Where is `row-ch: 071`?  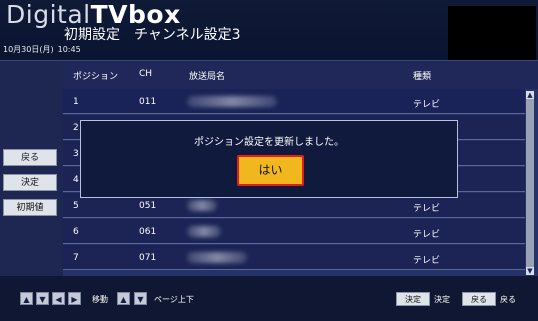 row-ch: 071 is located at coordinates (148, 258).